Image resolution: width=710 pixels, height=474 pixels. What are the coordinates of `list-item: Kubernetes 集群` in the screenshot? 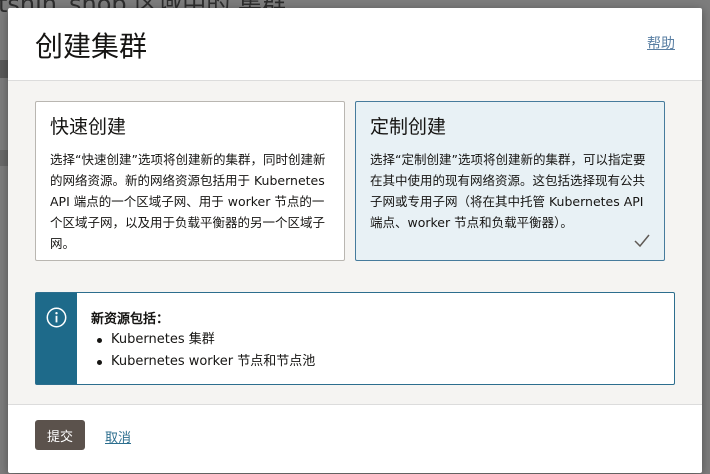 It's located at (203, 340).